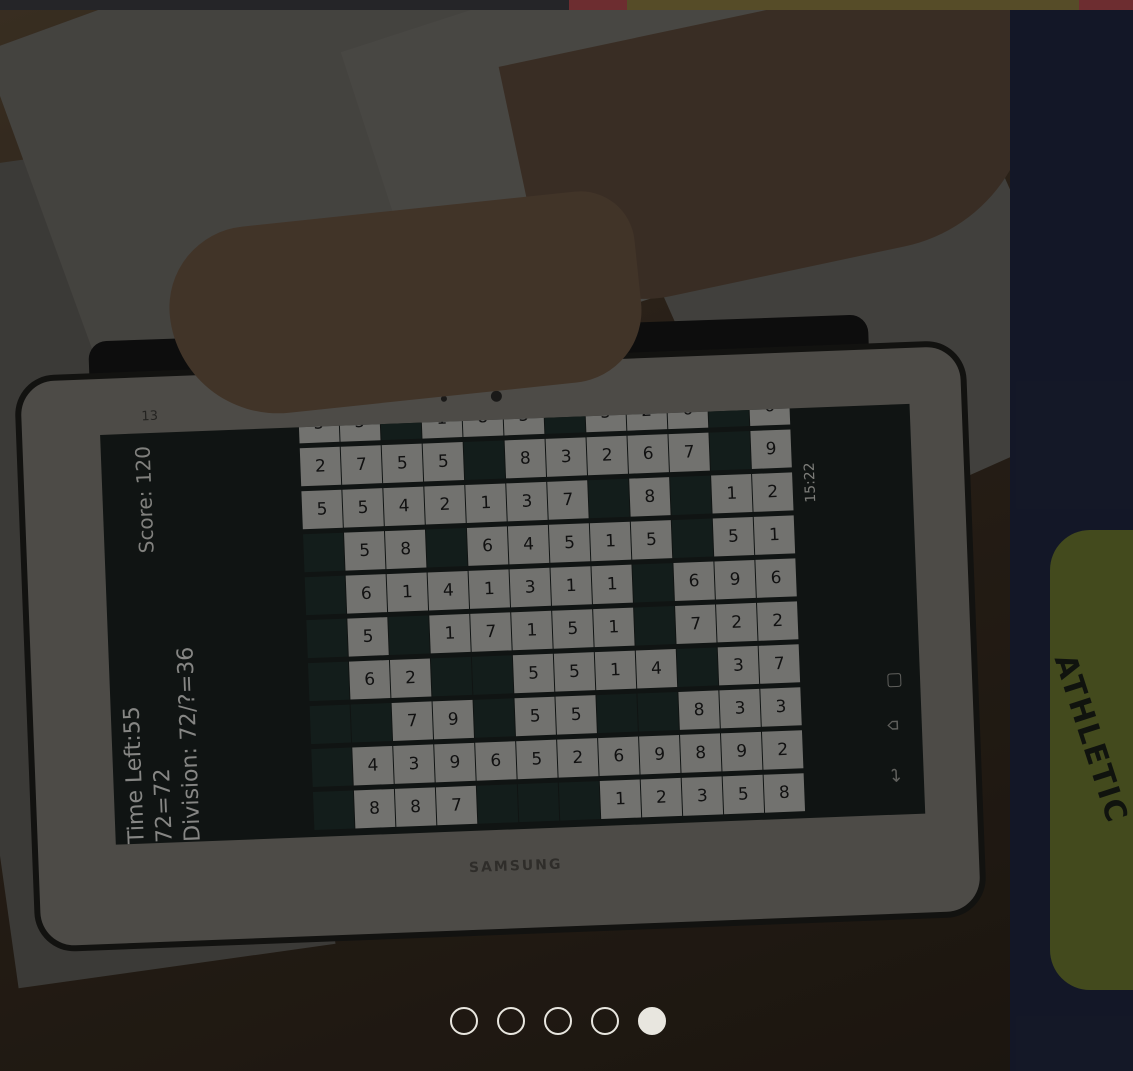  Describe the element at coordinates (894, 680) in the screenshot. I see `recent-apps-icon: ▢` at that location.